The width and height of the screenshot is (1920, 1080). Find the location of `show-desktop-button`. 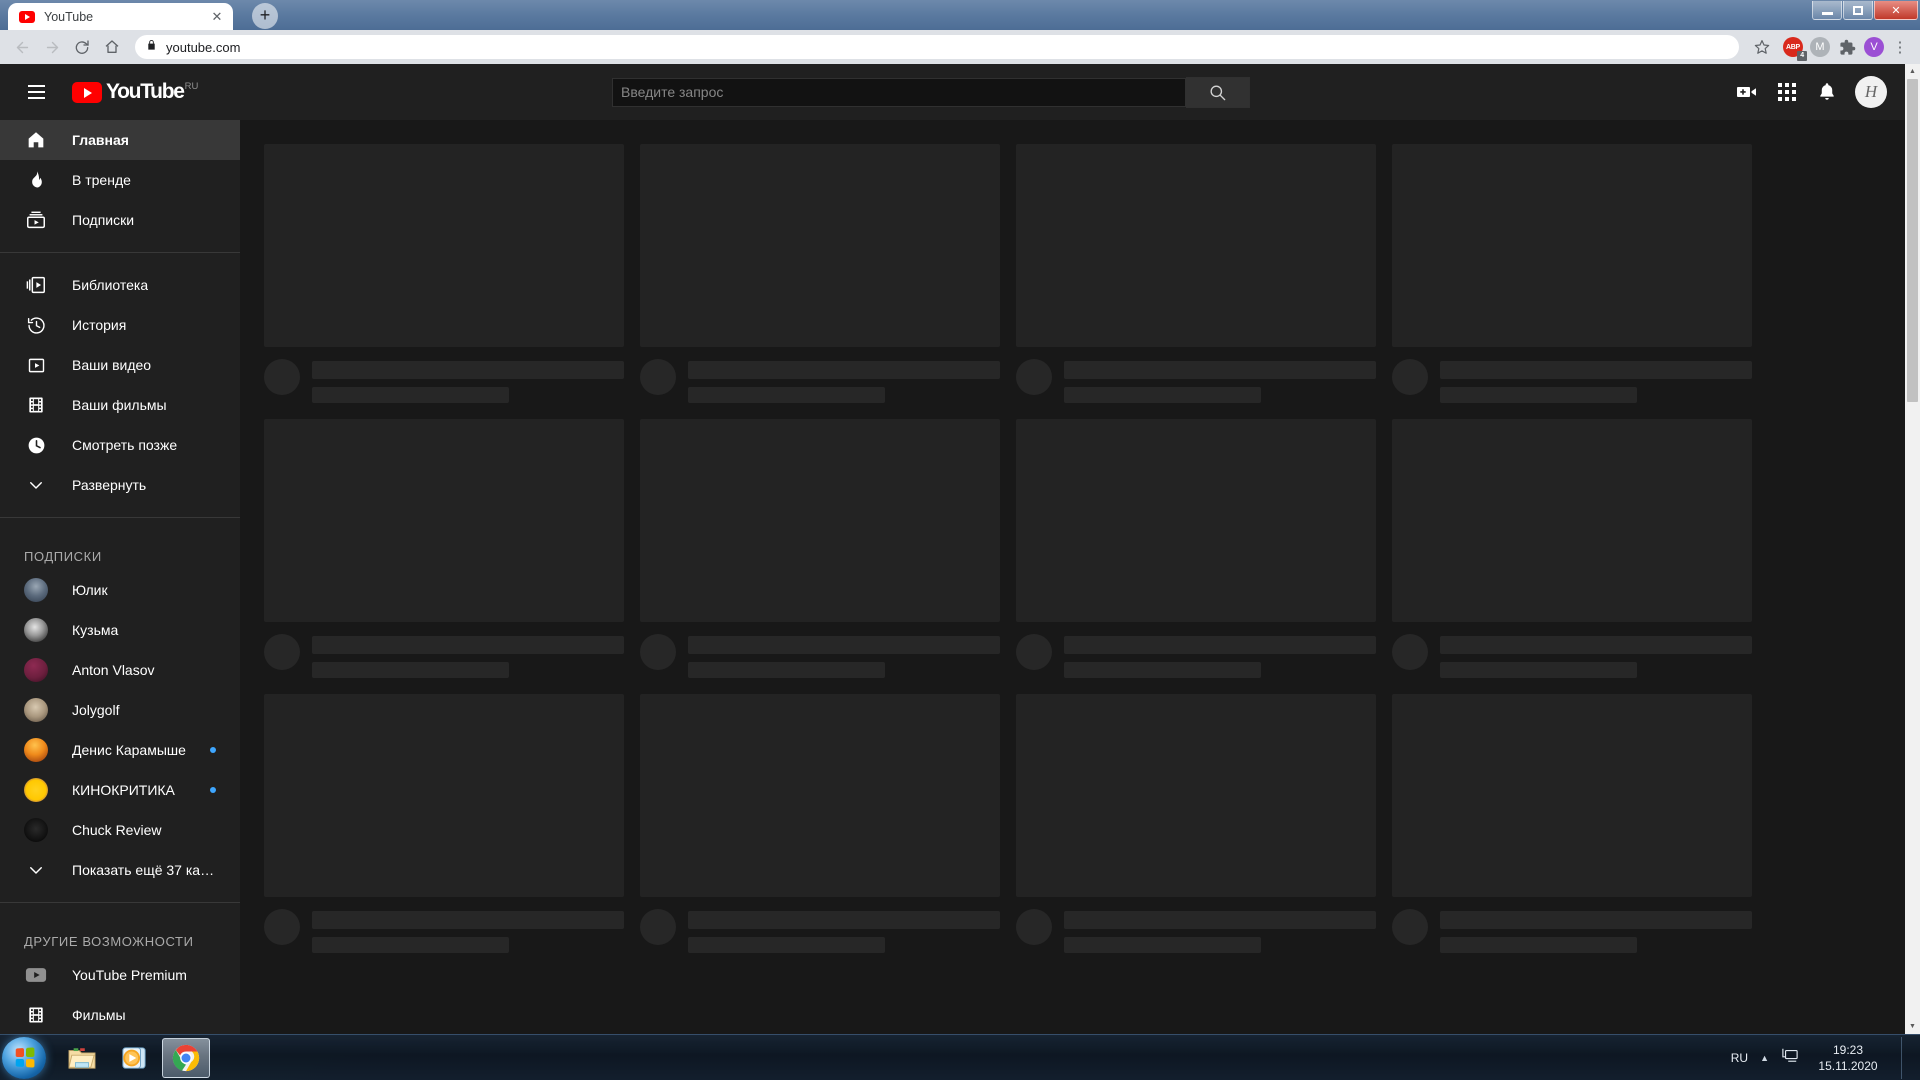

show-desktop-button is located at coordinates (1906, 1057).